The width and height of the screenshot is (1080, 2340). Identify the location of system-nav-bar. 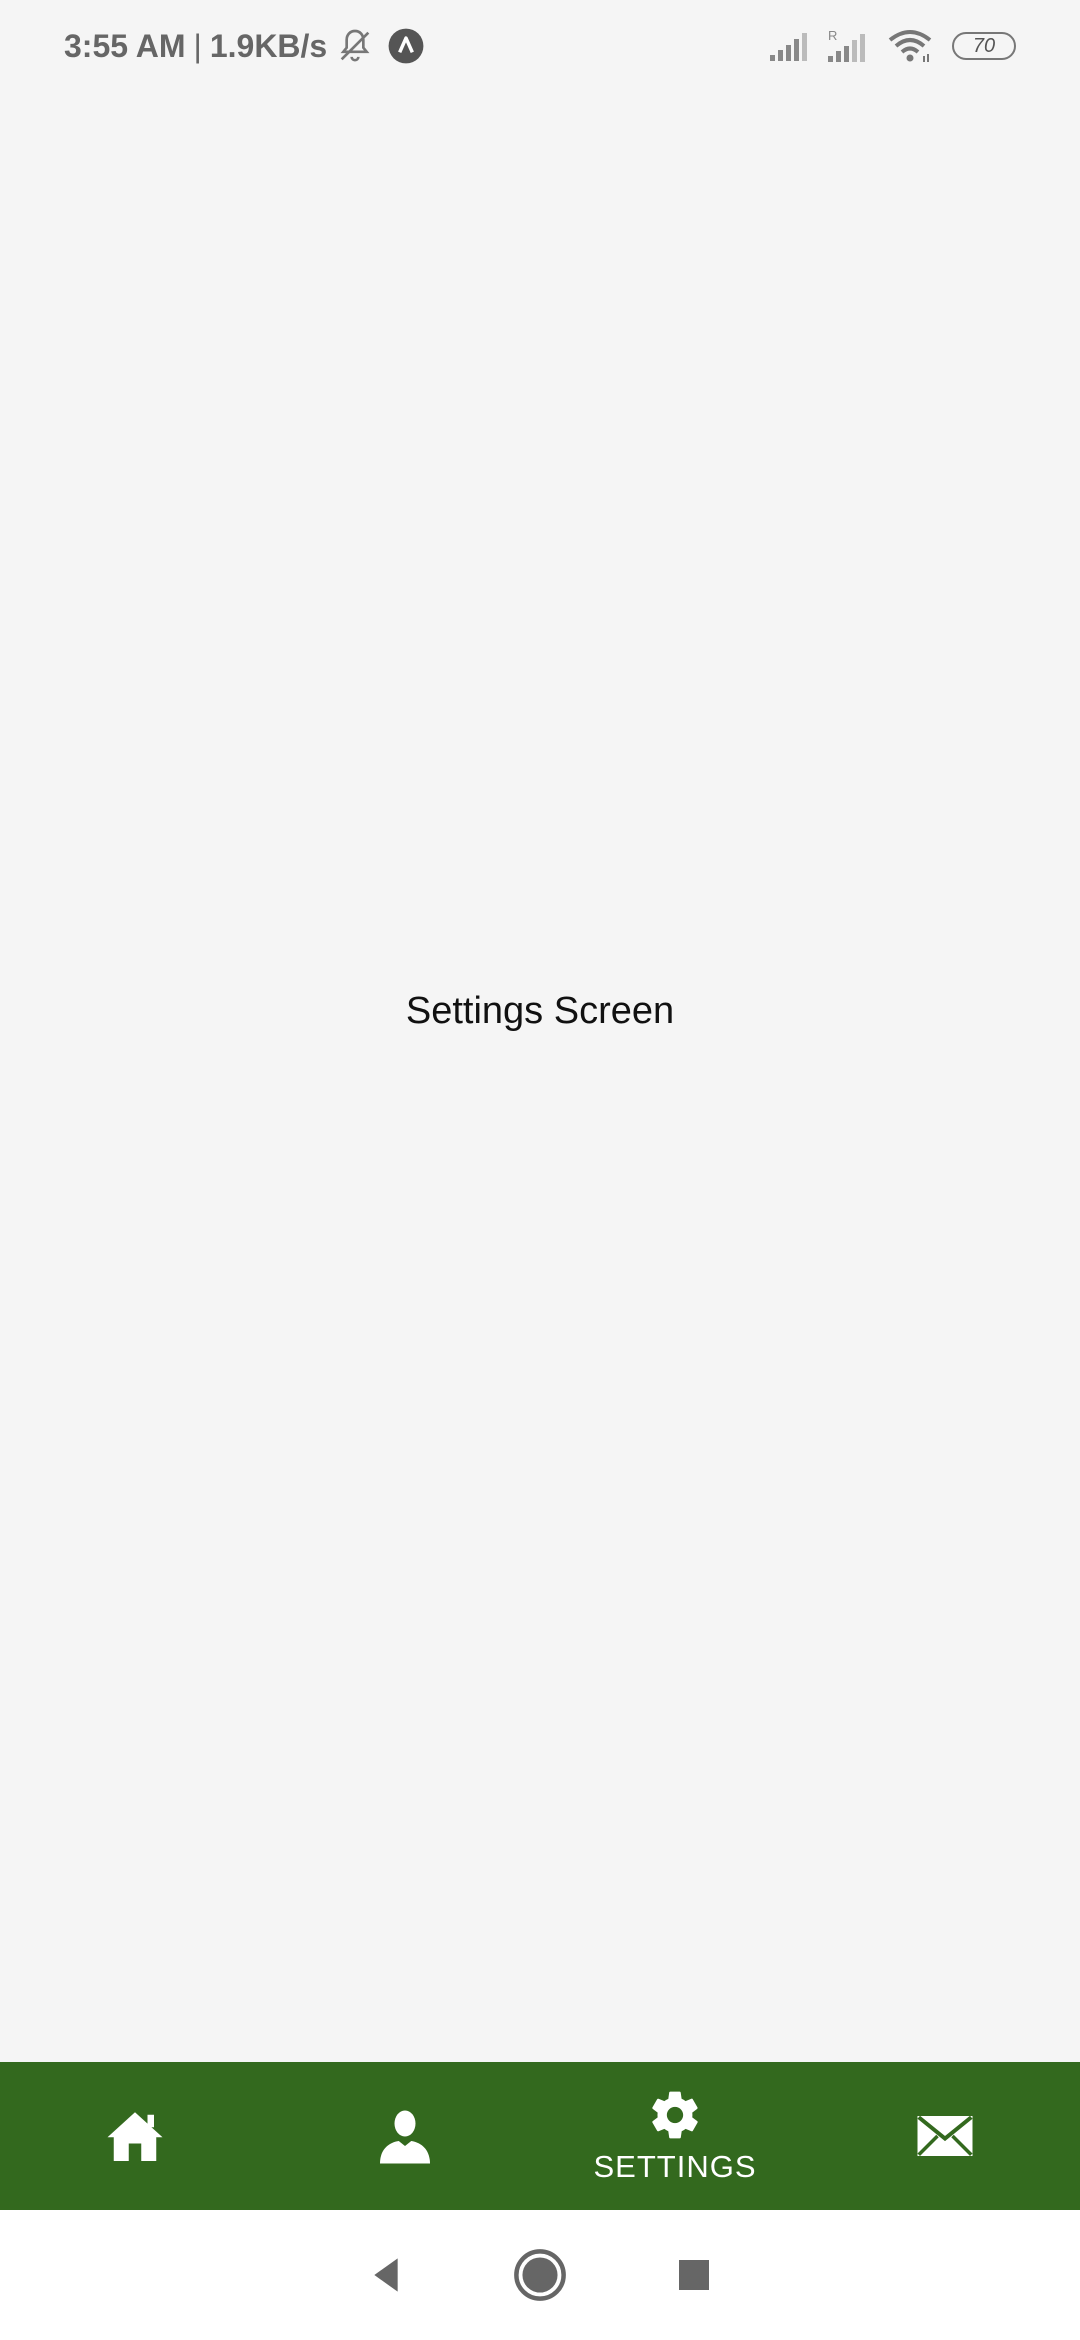
(540, 2275).